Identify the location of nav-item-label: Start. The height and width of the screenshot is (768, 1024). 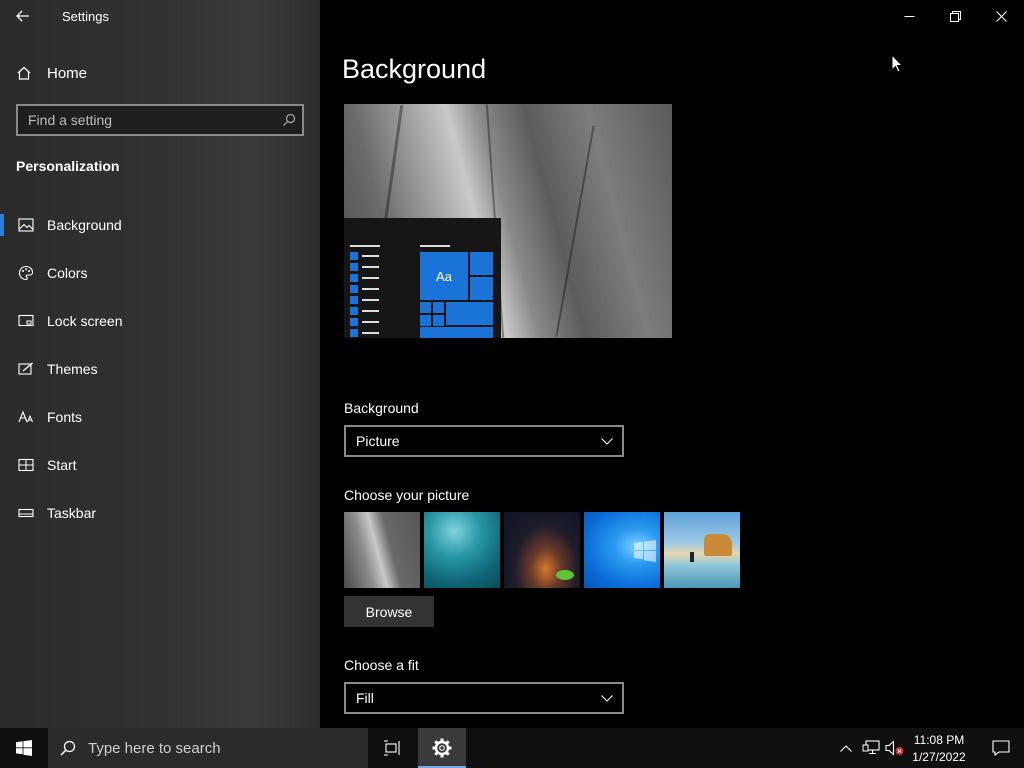
(62, 465).